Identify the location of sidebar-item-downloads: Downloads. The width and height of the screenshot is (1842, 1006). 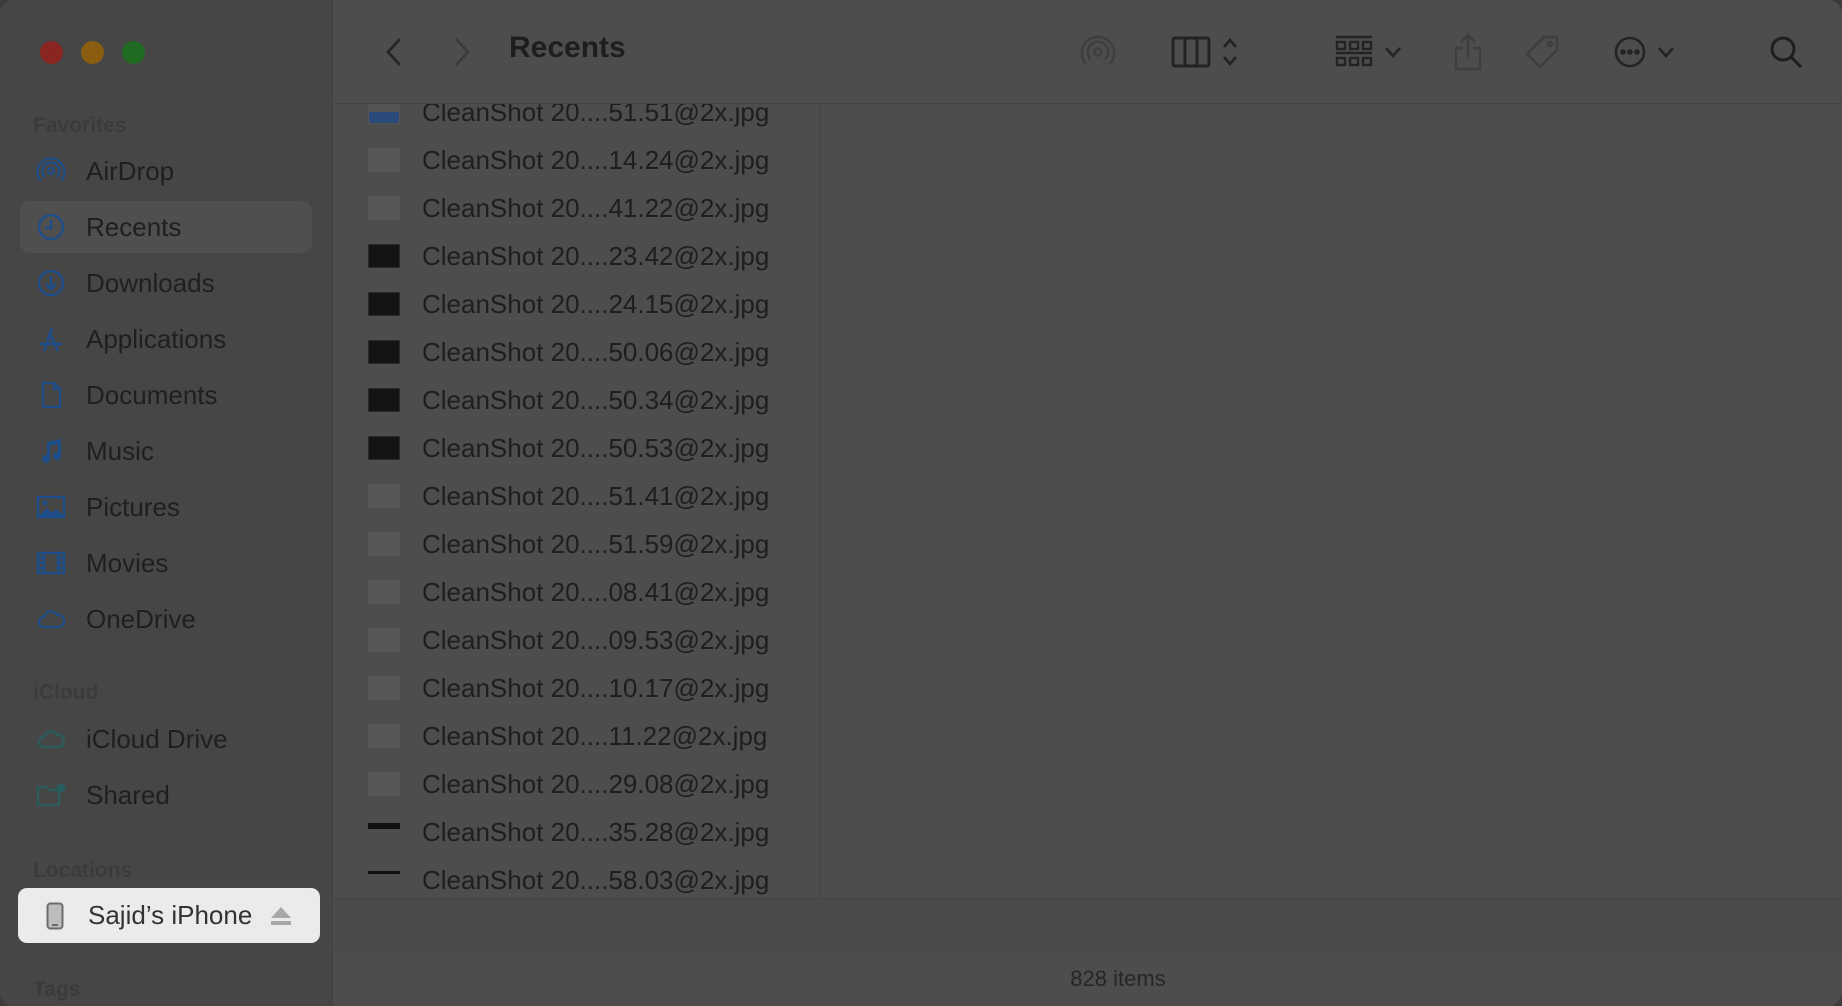
(166, 283).